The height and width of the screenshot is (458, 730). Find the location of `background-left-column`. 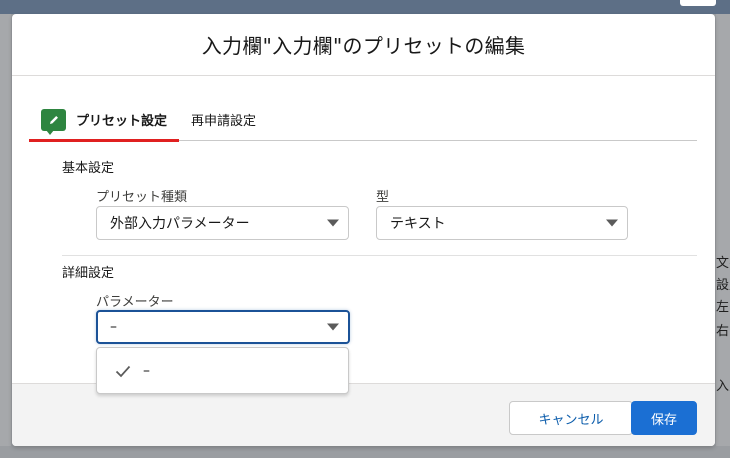

background-left-column is located at coordinates (5, 236).